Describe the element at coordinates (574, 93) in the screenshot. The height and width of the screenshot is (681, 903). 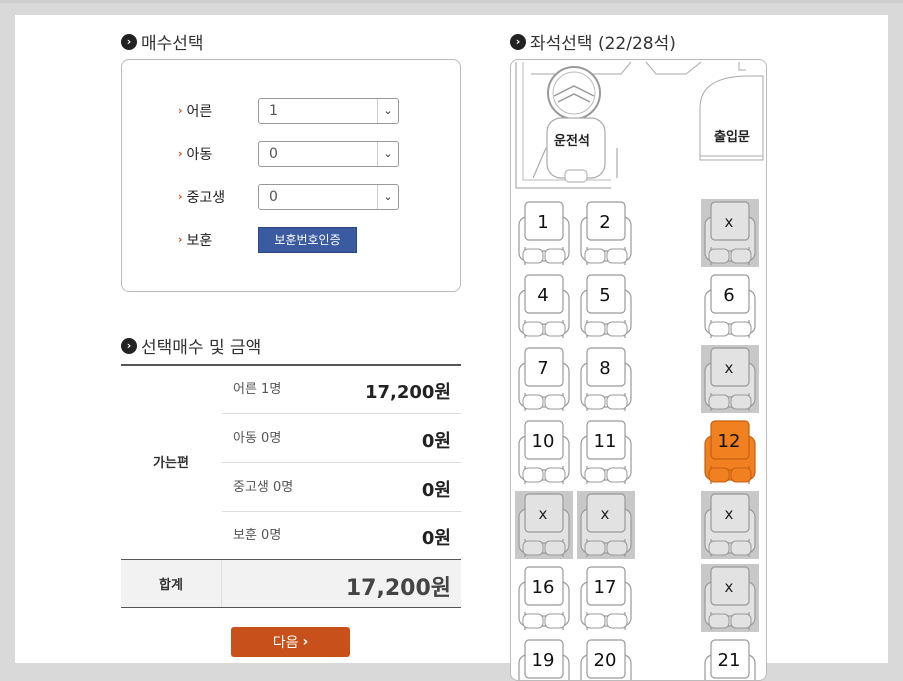
I see `steering-wheel-icon` at that location.